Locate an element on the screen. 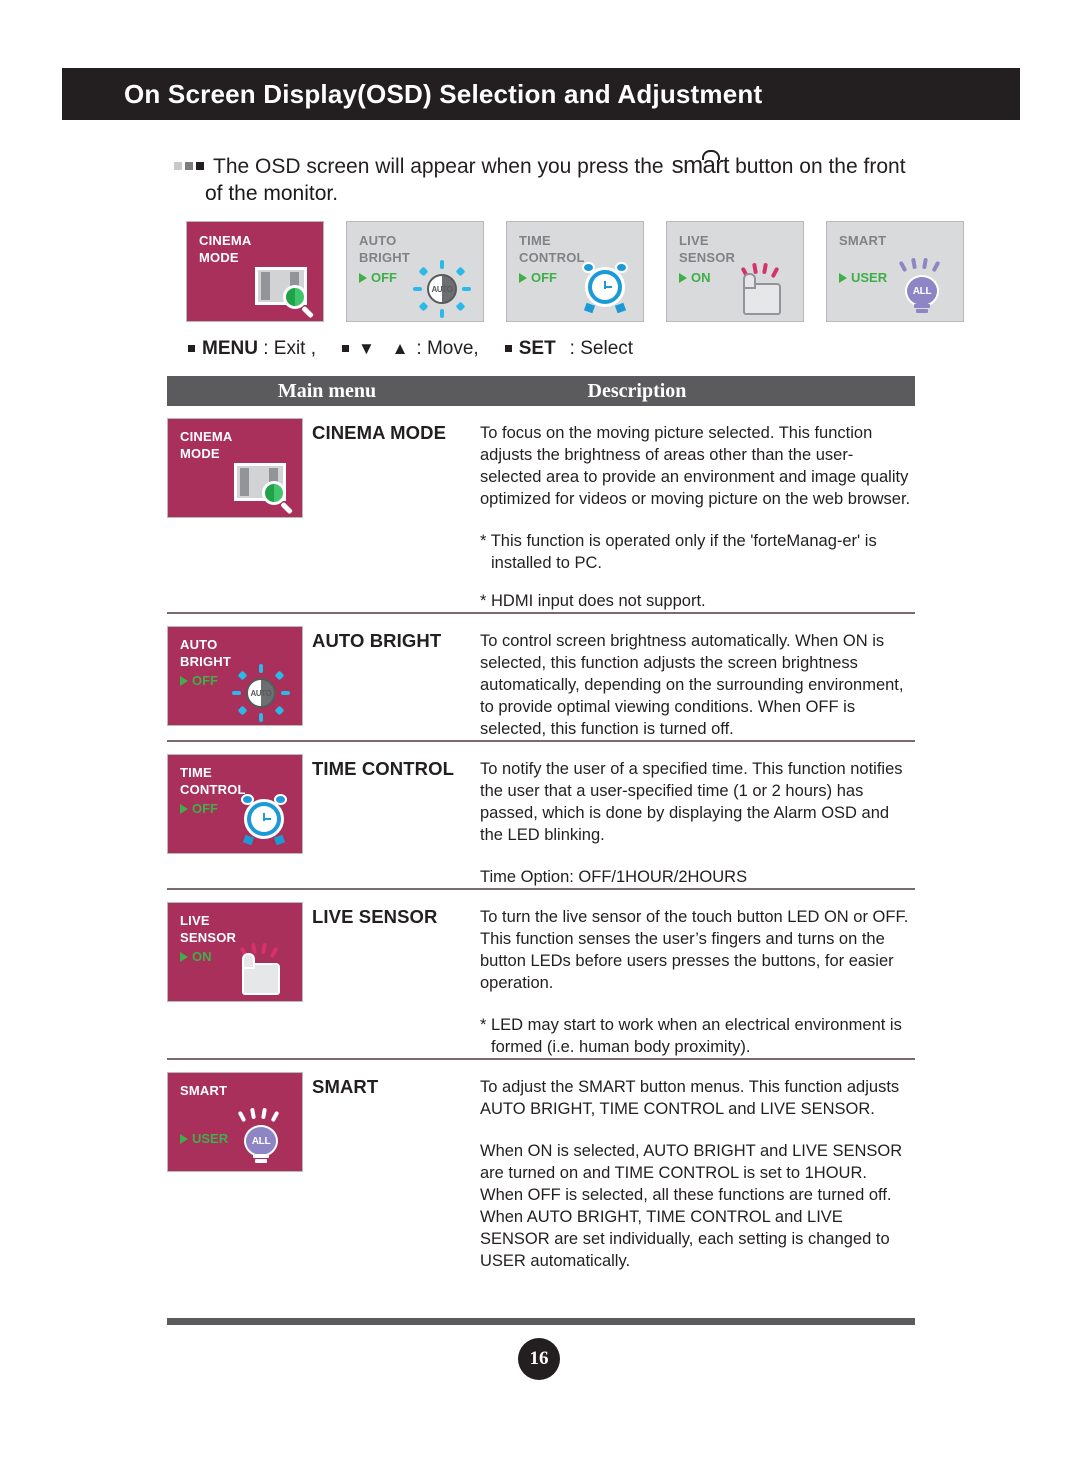  smart-logo: smart is located at coordinates (700, 164).